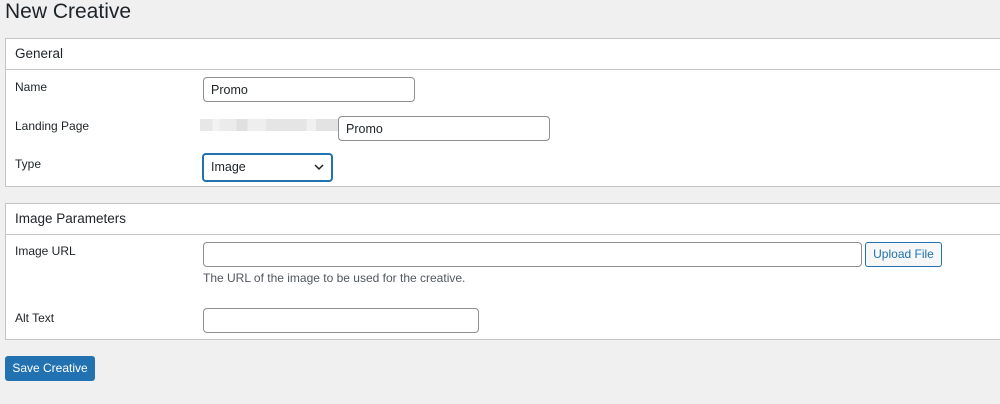 The image size is (1000, 404). I want to click on page-title: New Creative, so click(68, 11).